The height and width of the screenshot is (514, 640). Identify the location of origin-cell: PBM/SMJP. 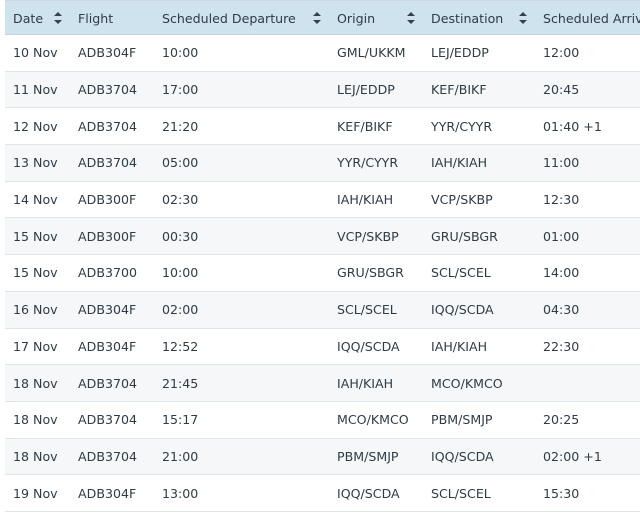
(368, 456).